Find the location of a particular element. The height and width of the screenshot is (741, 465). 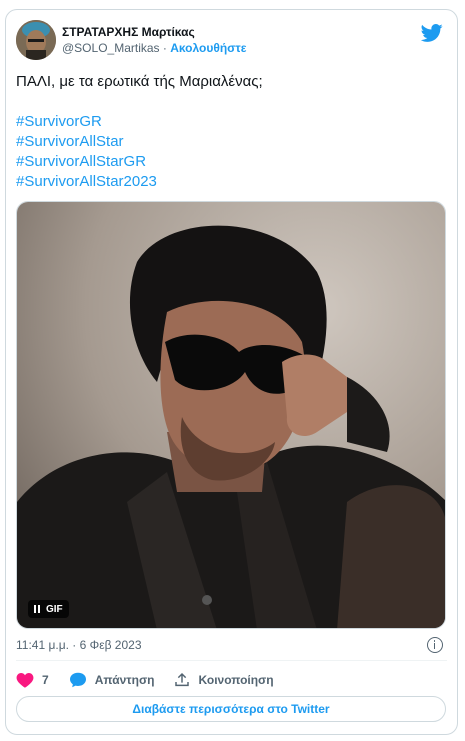

gif-badge: GIF is located at coordinates (48, 609).